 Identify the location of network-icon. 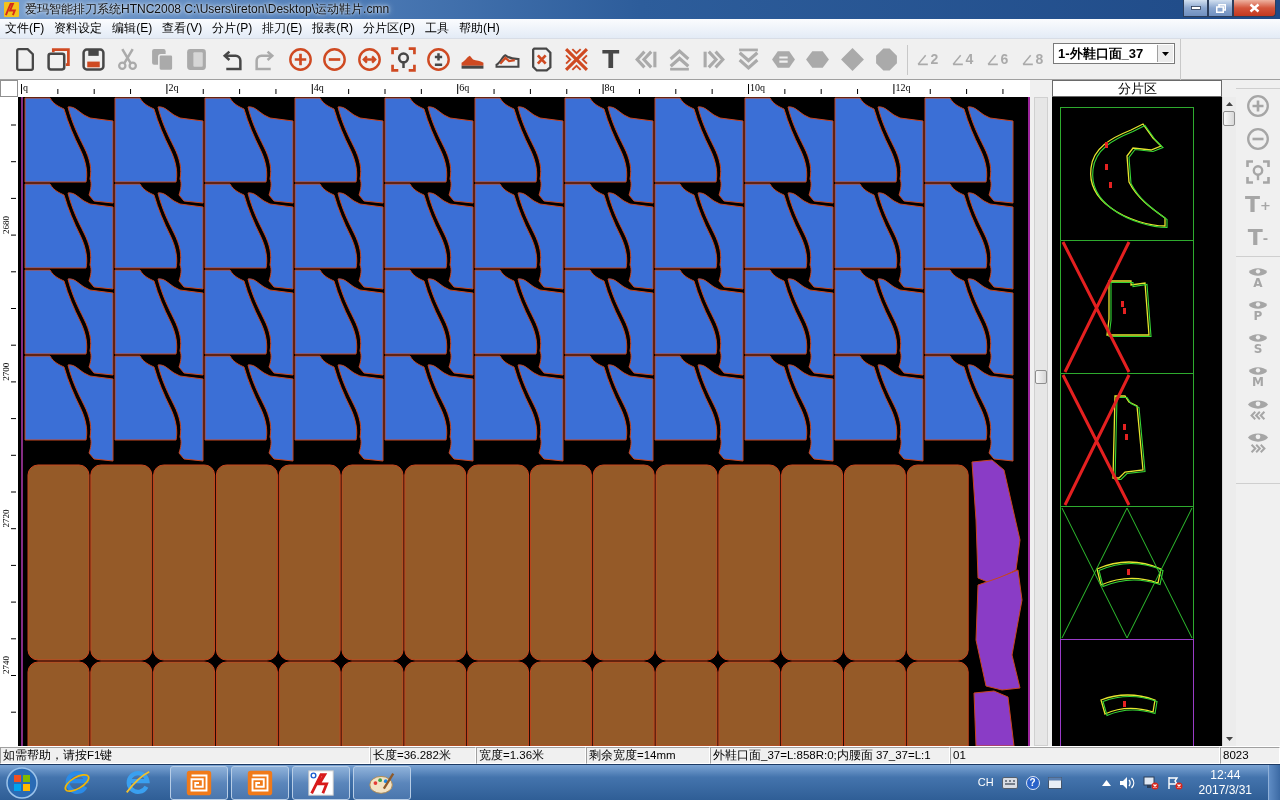
(1150, 782).